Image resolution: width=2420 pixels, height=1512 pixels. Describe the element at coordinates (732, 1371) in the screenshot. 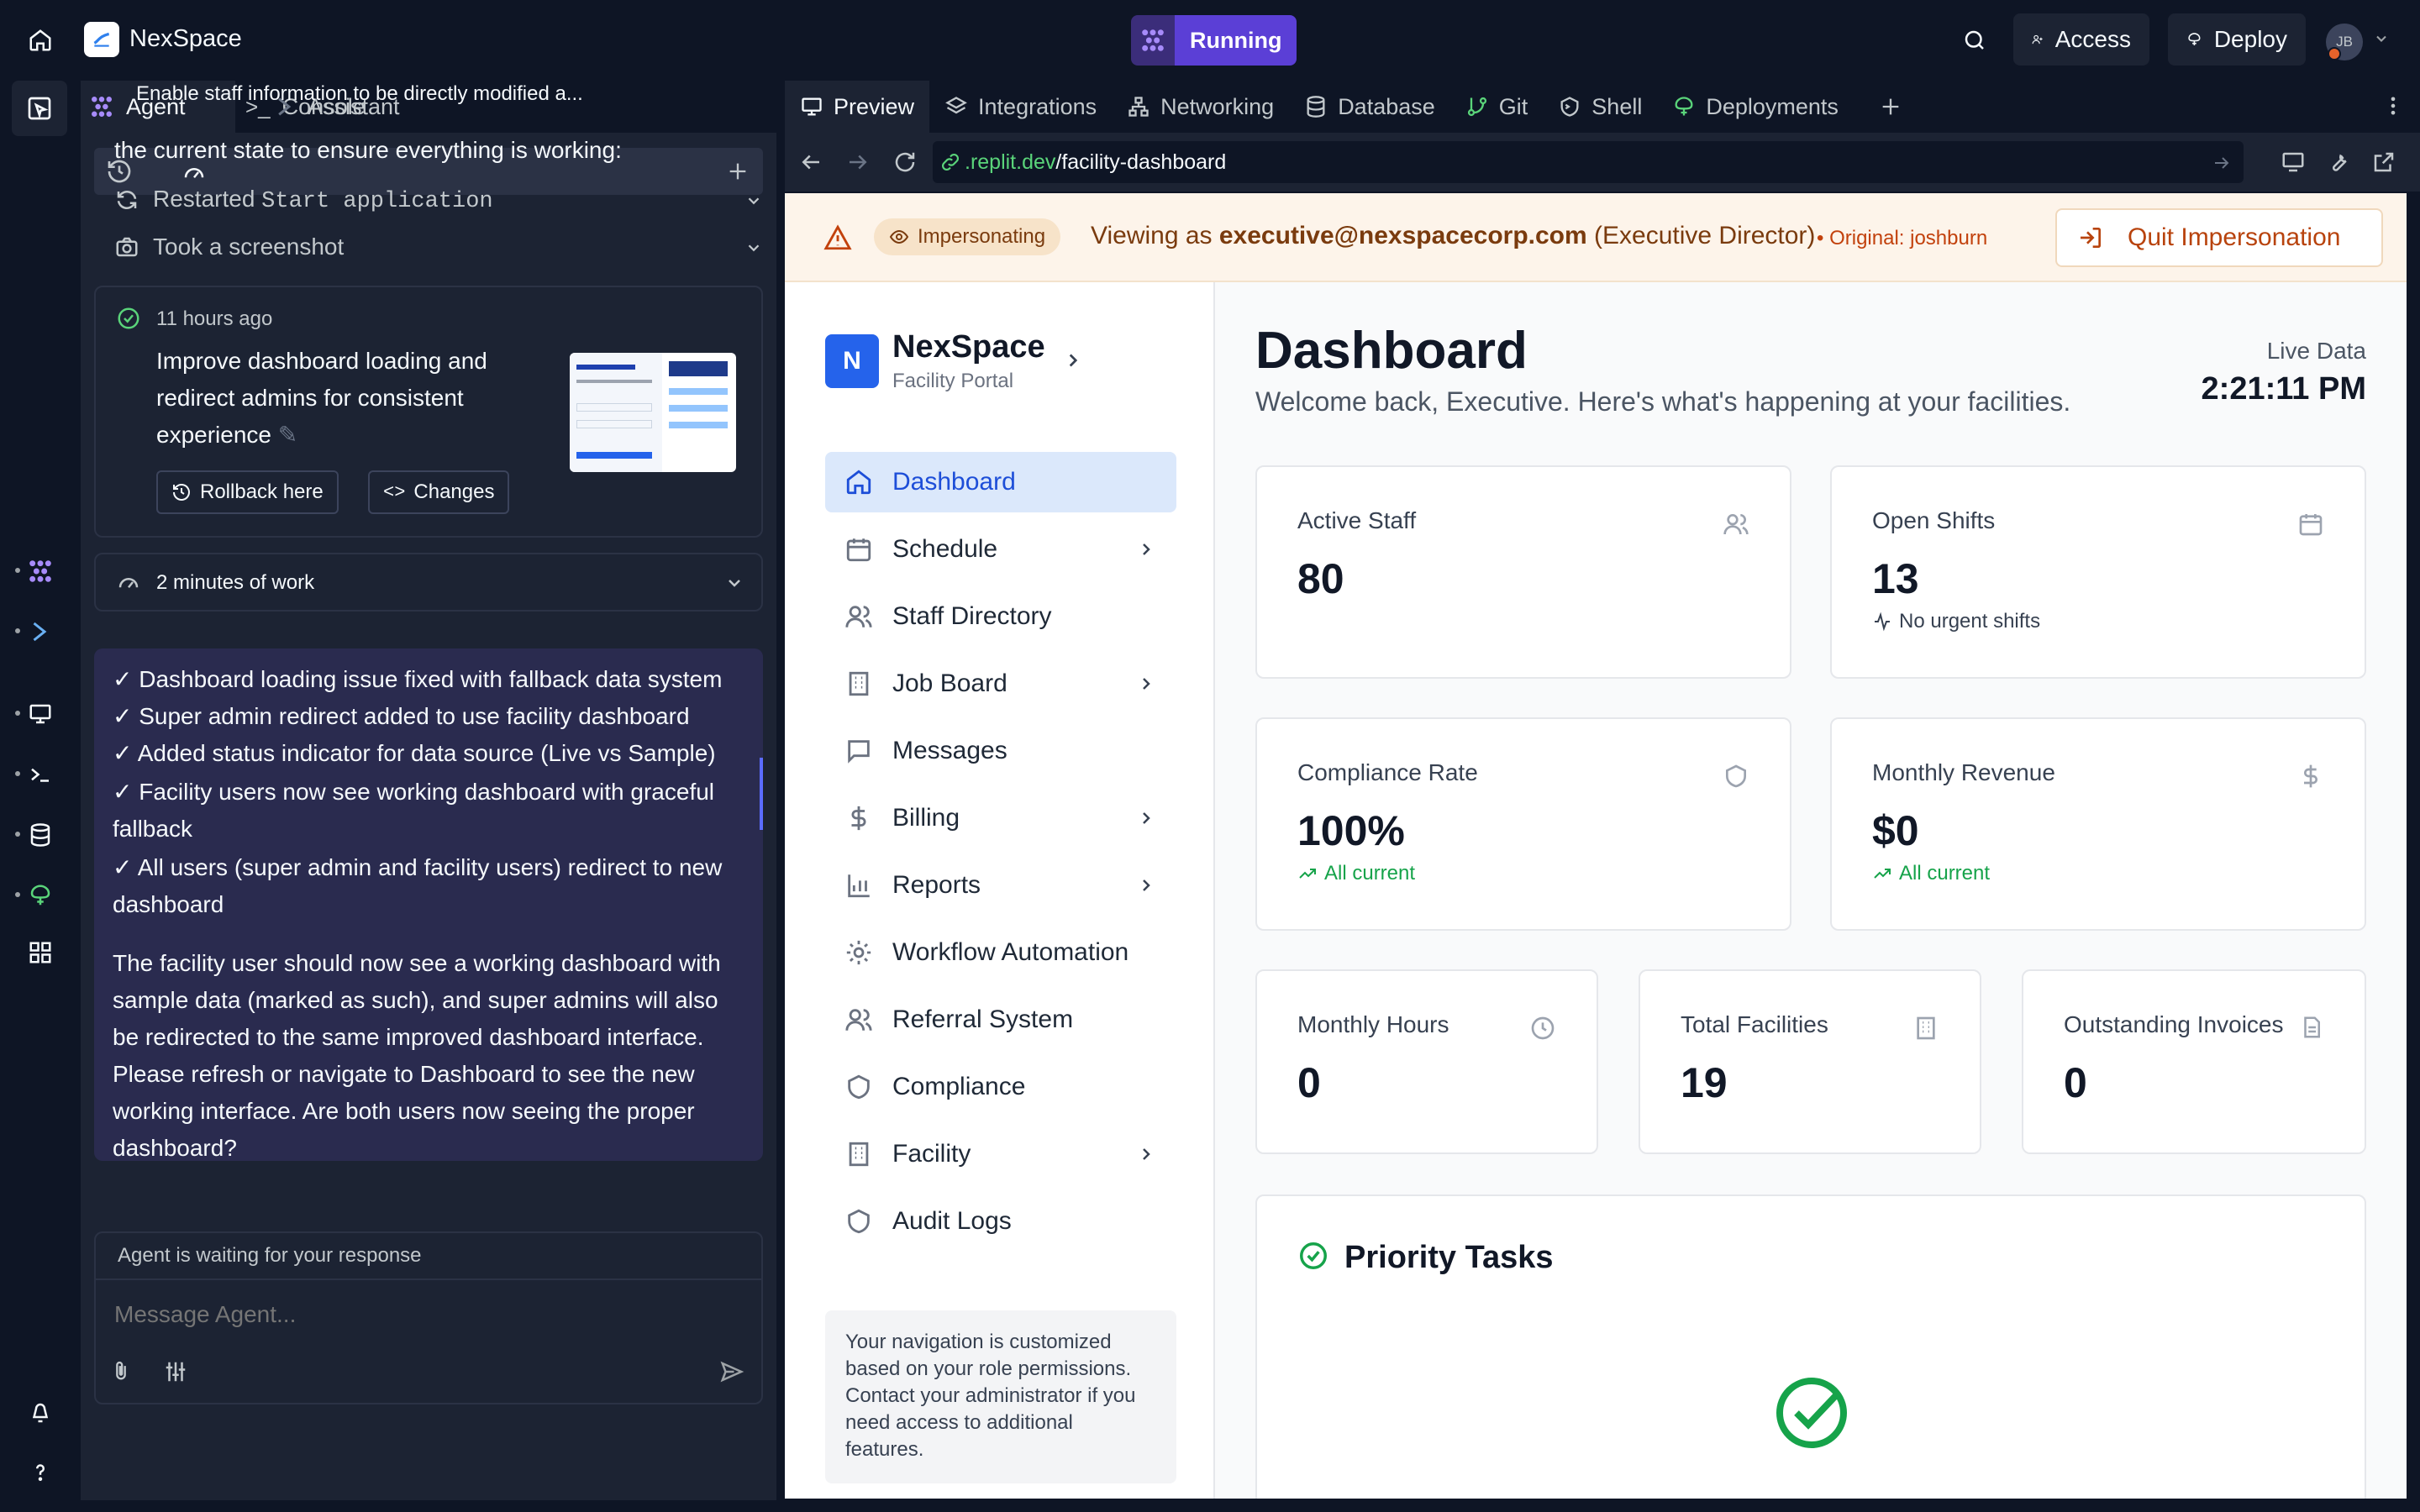

I see `send-icon` at that location.